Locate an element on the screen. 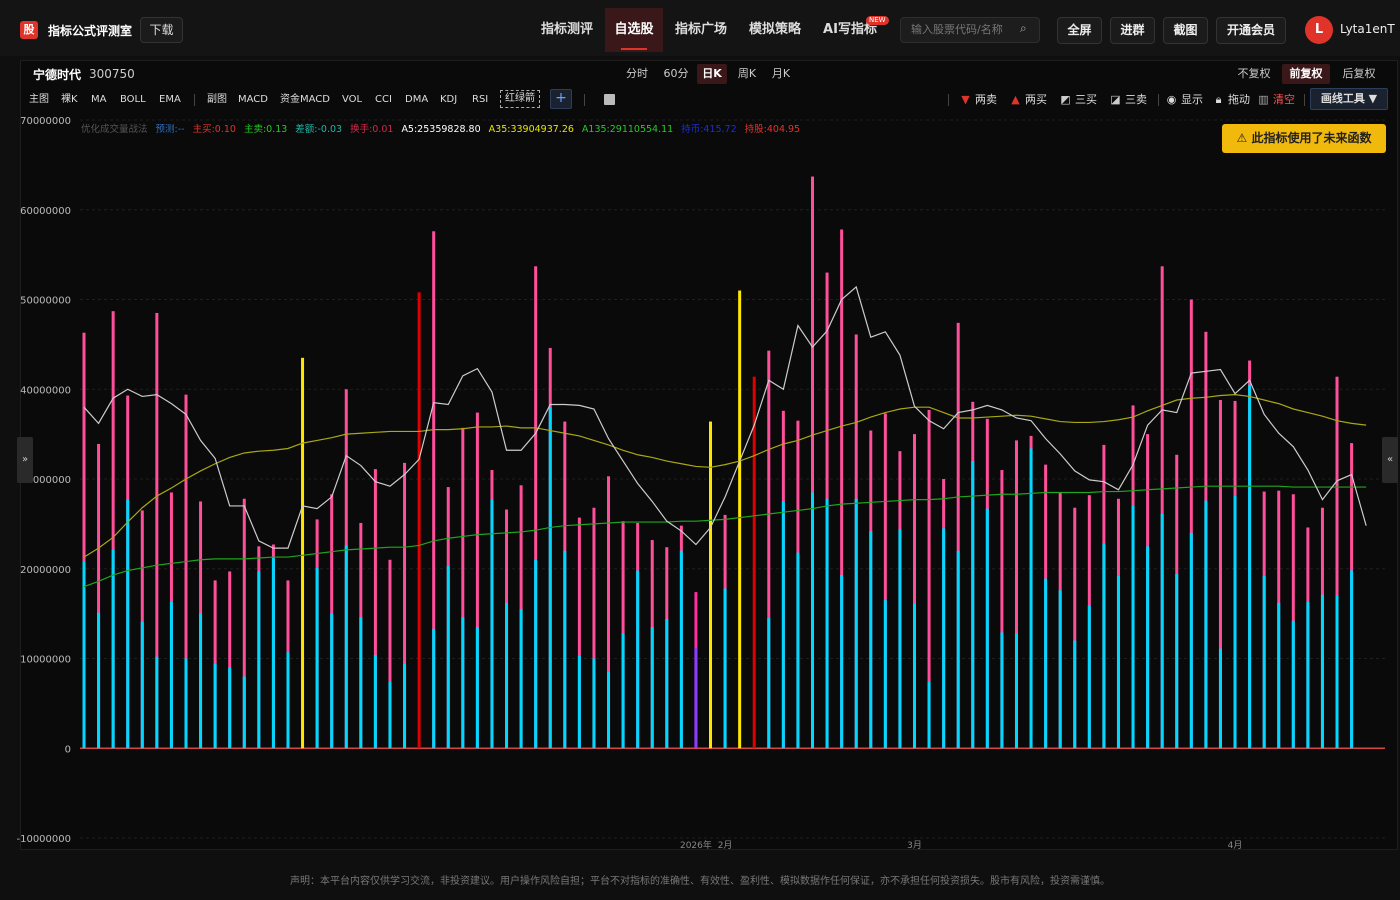  legend-item: 持币:415.72 is located at coordinates (708, 129).